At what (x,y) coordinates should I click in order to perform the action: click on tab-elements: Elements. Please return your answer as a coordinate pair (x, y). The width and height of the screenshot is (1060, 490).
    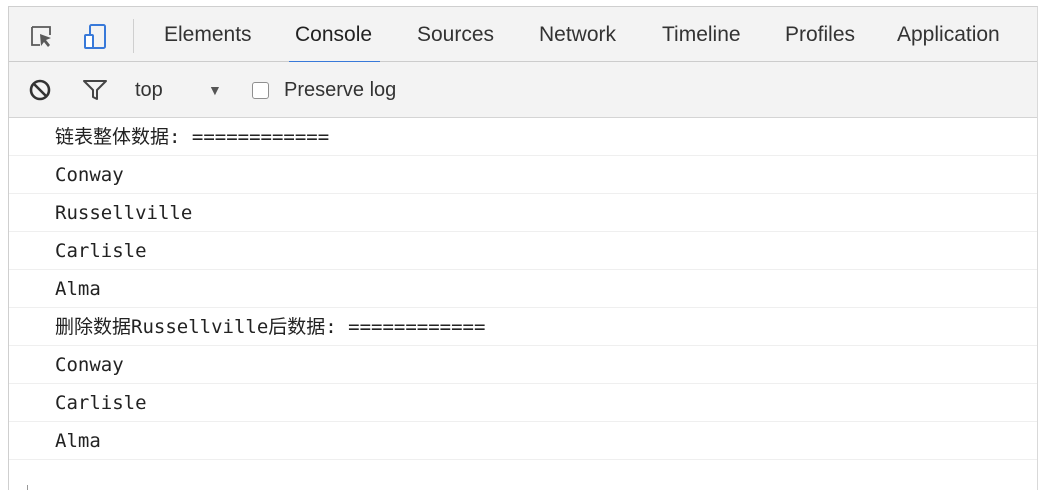
    Looking at the image, I should click on (208, 34).